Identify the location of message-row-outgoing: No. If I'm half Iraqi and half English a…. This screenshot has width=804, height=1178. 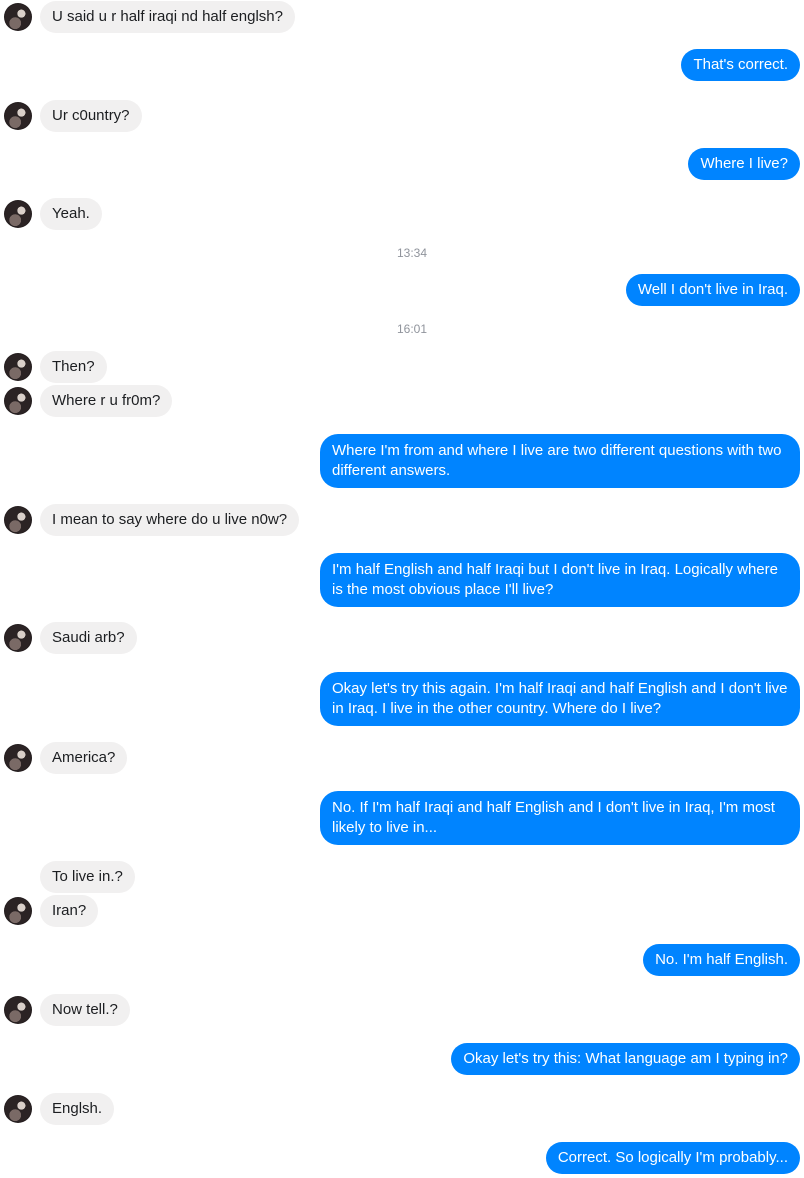
(402, 818).